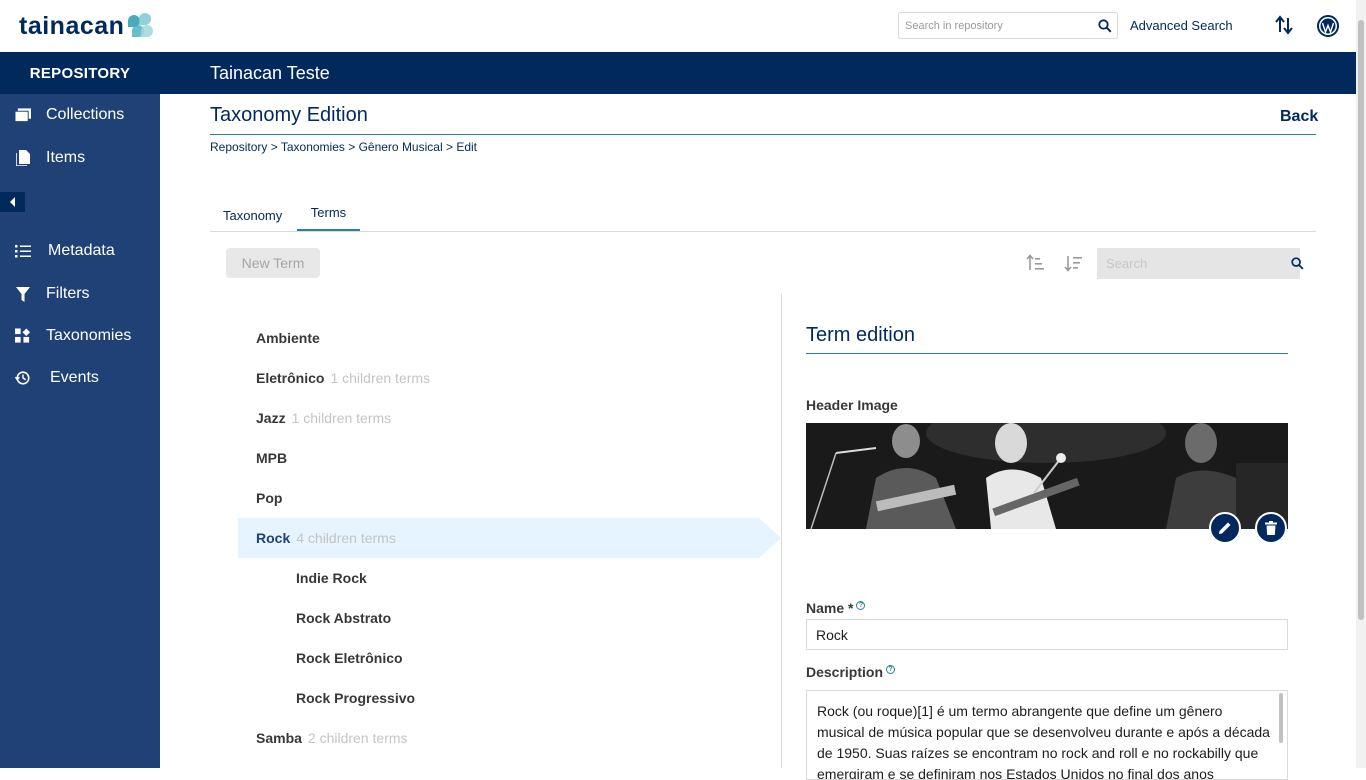  Describe the element at coordinates (68, 293) in the screenshot. I see `sidebar-item-label: Filters` at that location.